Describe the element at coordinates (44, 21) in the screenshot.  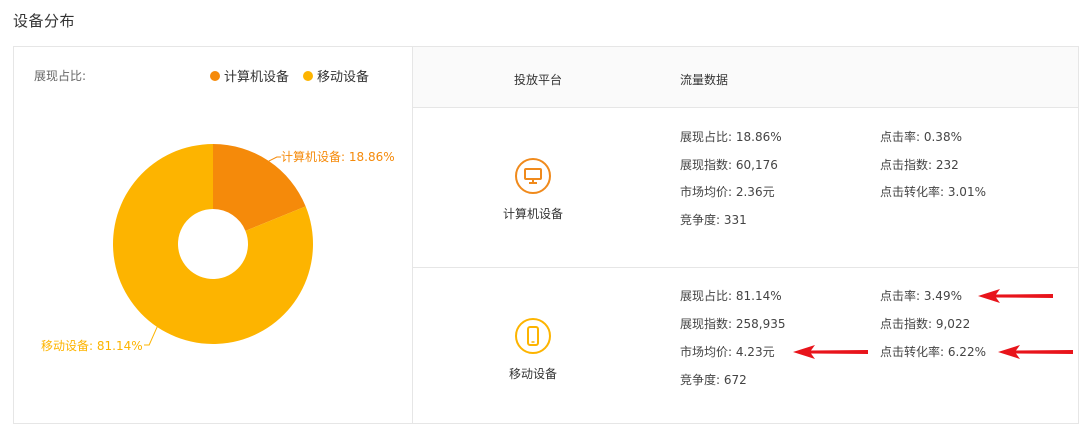
I see `page-title: 设备分布` at that location.